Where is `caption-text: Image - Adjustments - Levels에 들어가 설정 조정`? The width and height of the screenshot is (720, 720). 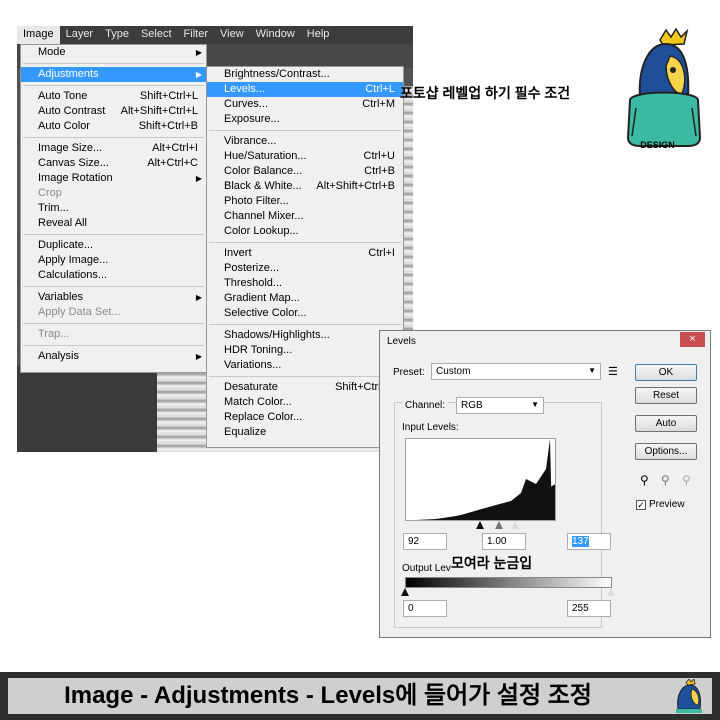
caption-text: Image - Adjustments - Levels에 들어가 설정 조정 is located at coordinates (328, 695).